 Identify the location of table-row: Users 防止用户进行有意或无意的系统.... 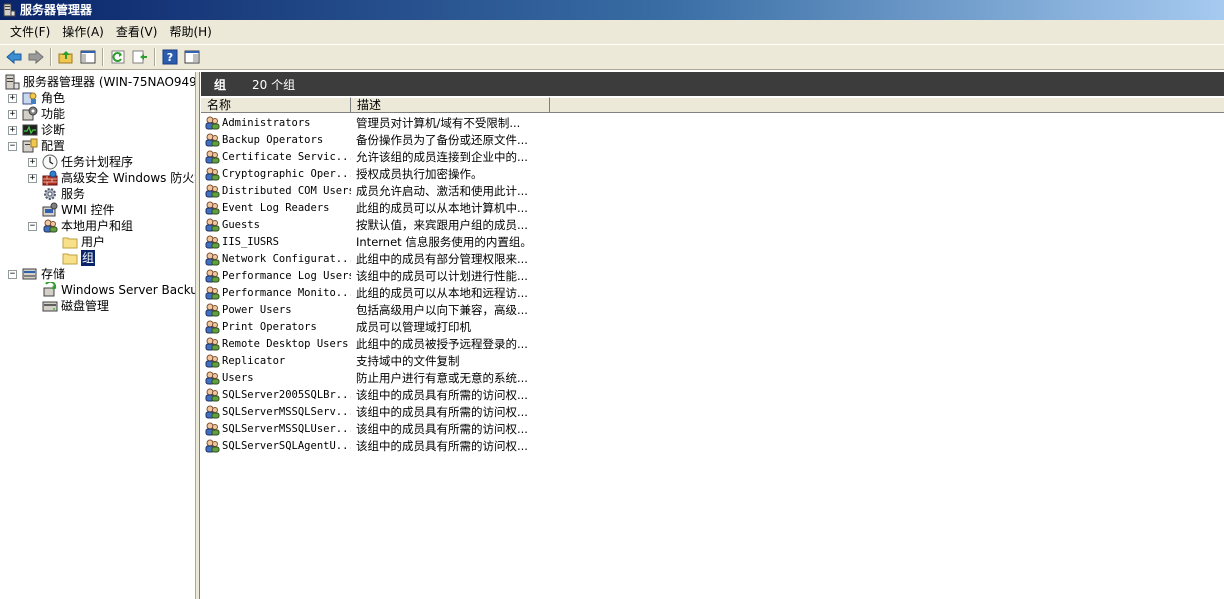
(712, 377).